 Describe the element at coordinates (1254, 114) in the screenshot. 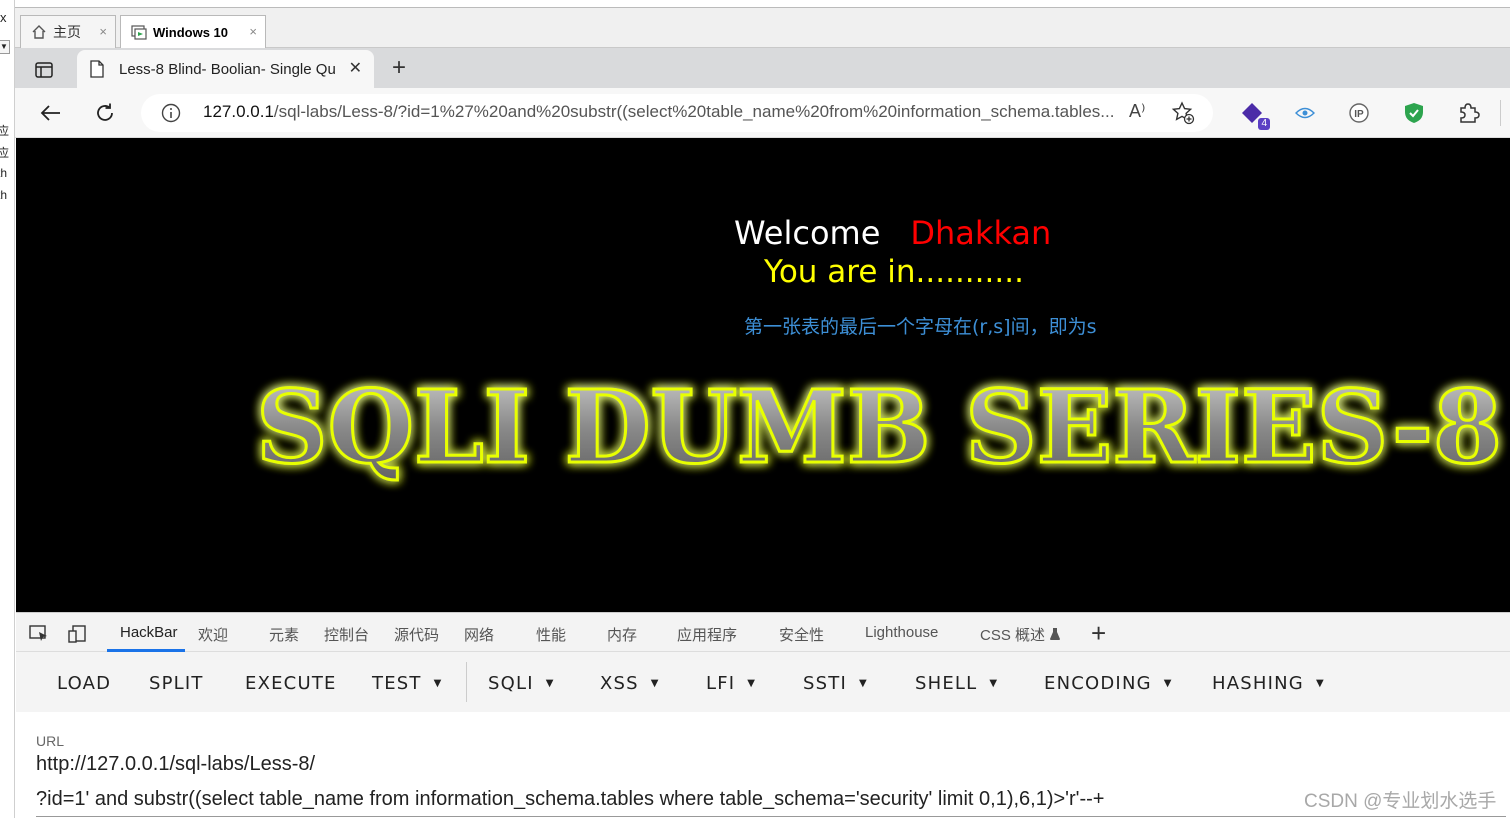

I see `extension-cube-icon: 4` at that location.